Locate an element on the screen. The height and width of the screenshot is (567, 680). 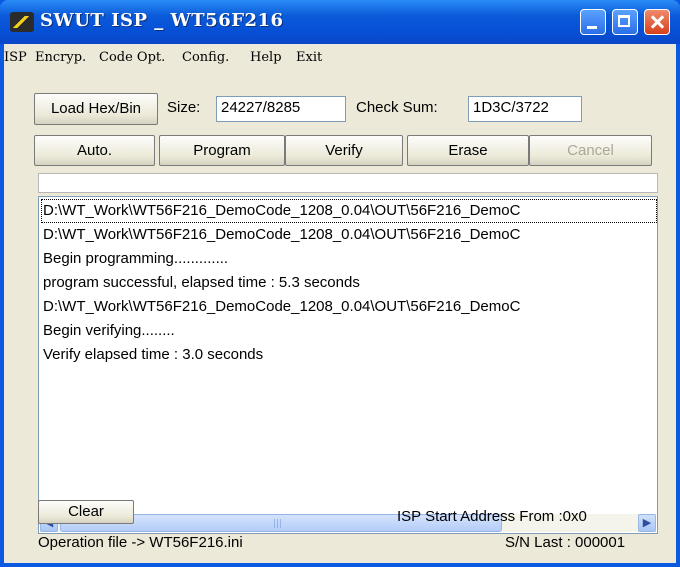
menu-help: Help is located at coordinates (266, 57).